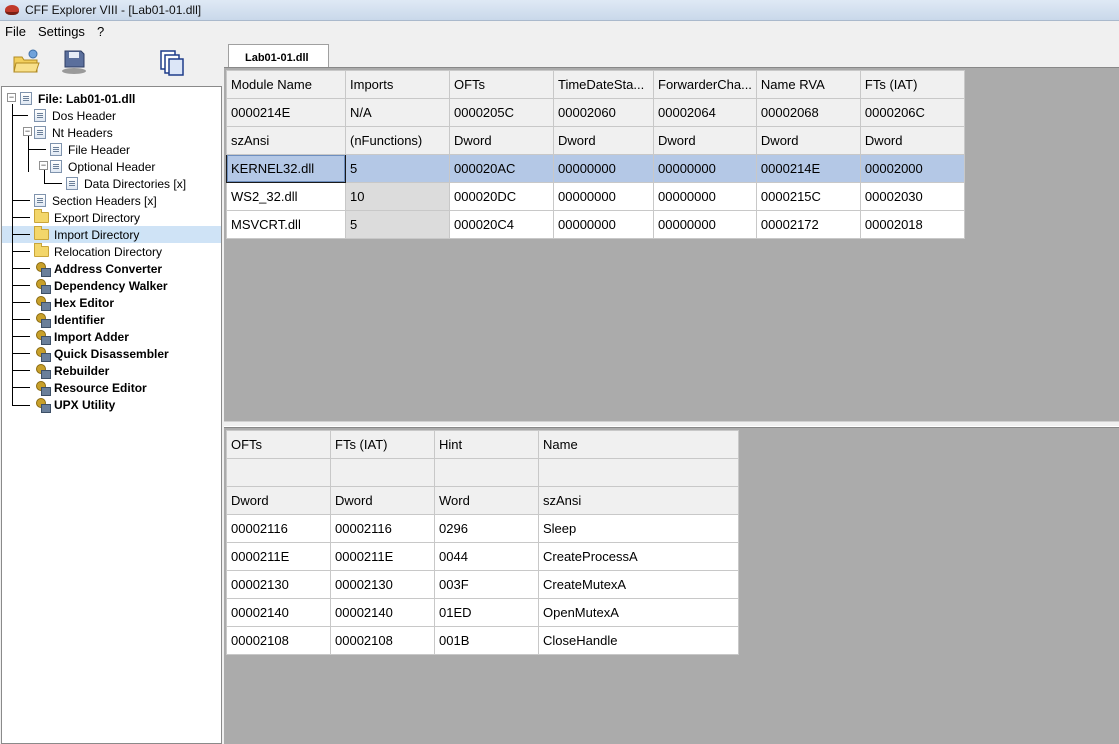  I want to click on table-cell: CreateMutexA, so click(638, 584).